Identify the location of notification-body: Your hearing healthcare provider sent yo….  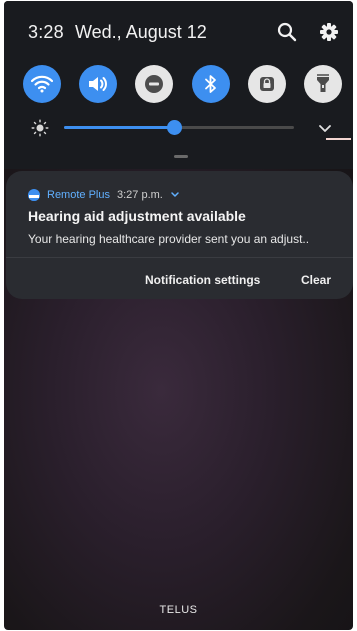
(169, 239).